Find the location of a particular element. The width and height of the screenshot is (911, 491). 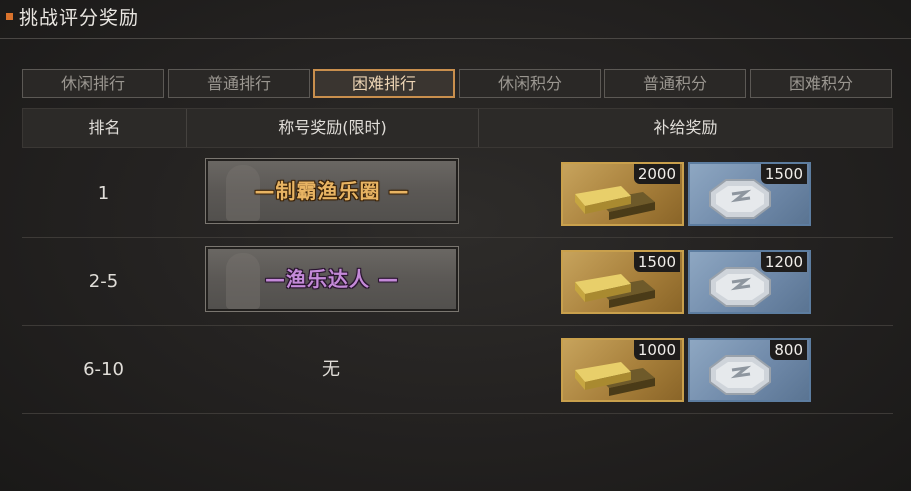

rank-value: 2-5 is located at coordinates (103, 281).